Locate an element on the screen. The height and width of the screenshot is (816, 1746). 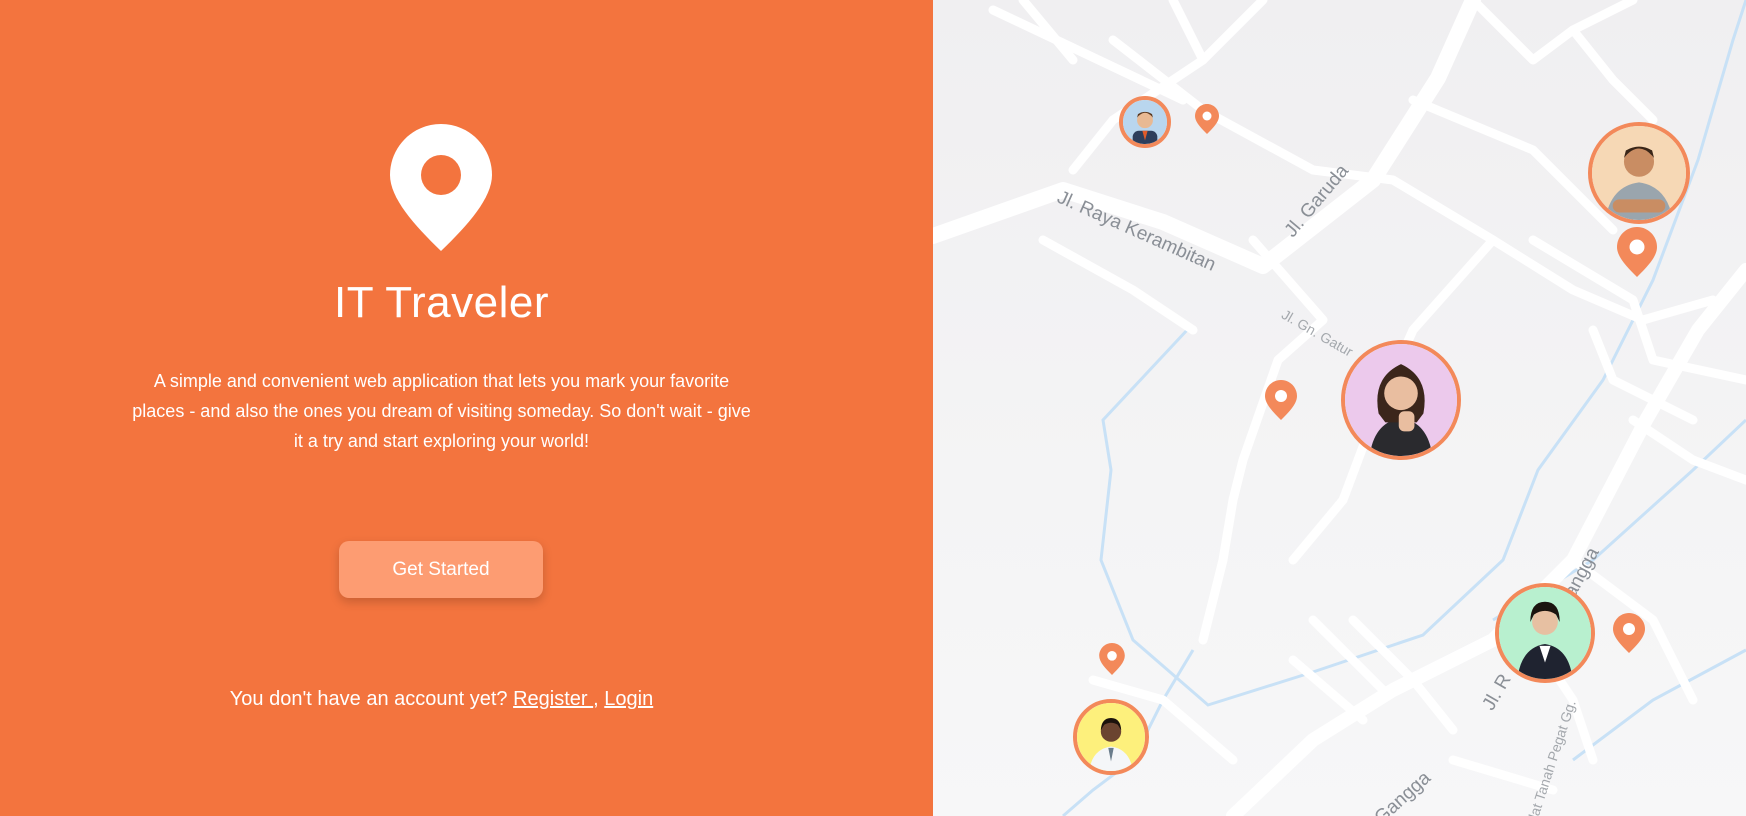
get-started-button: Get Started is located at coordinates (441, 569).